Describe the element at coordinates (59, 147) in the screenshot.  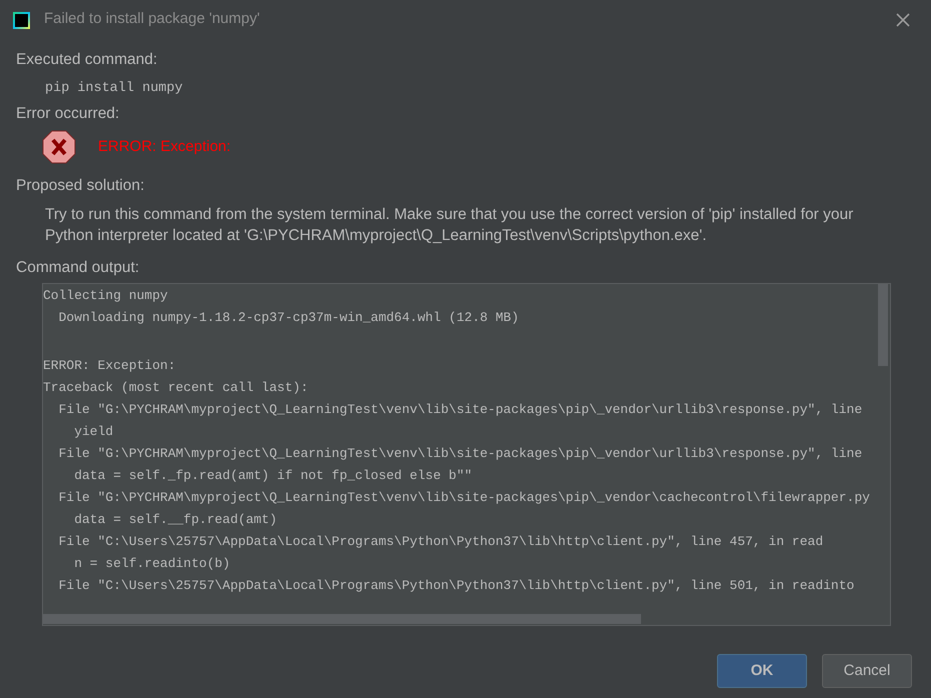
I see `error-icon` at that location.